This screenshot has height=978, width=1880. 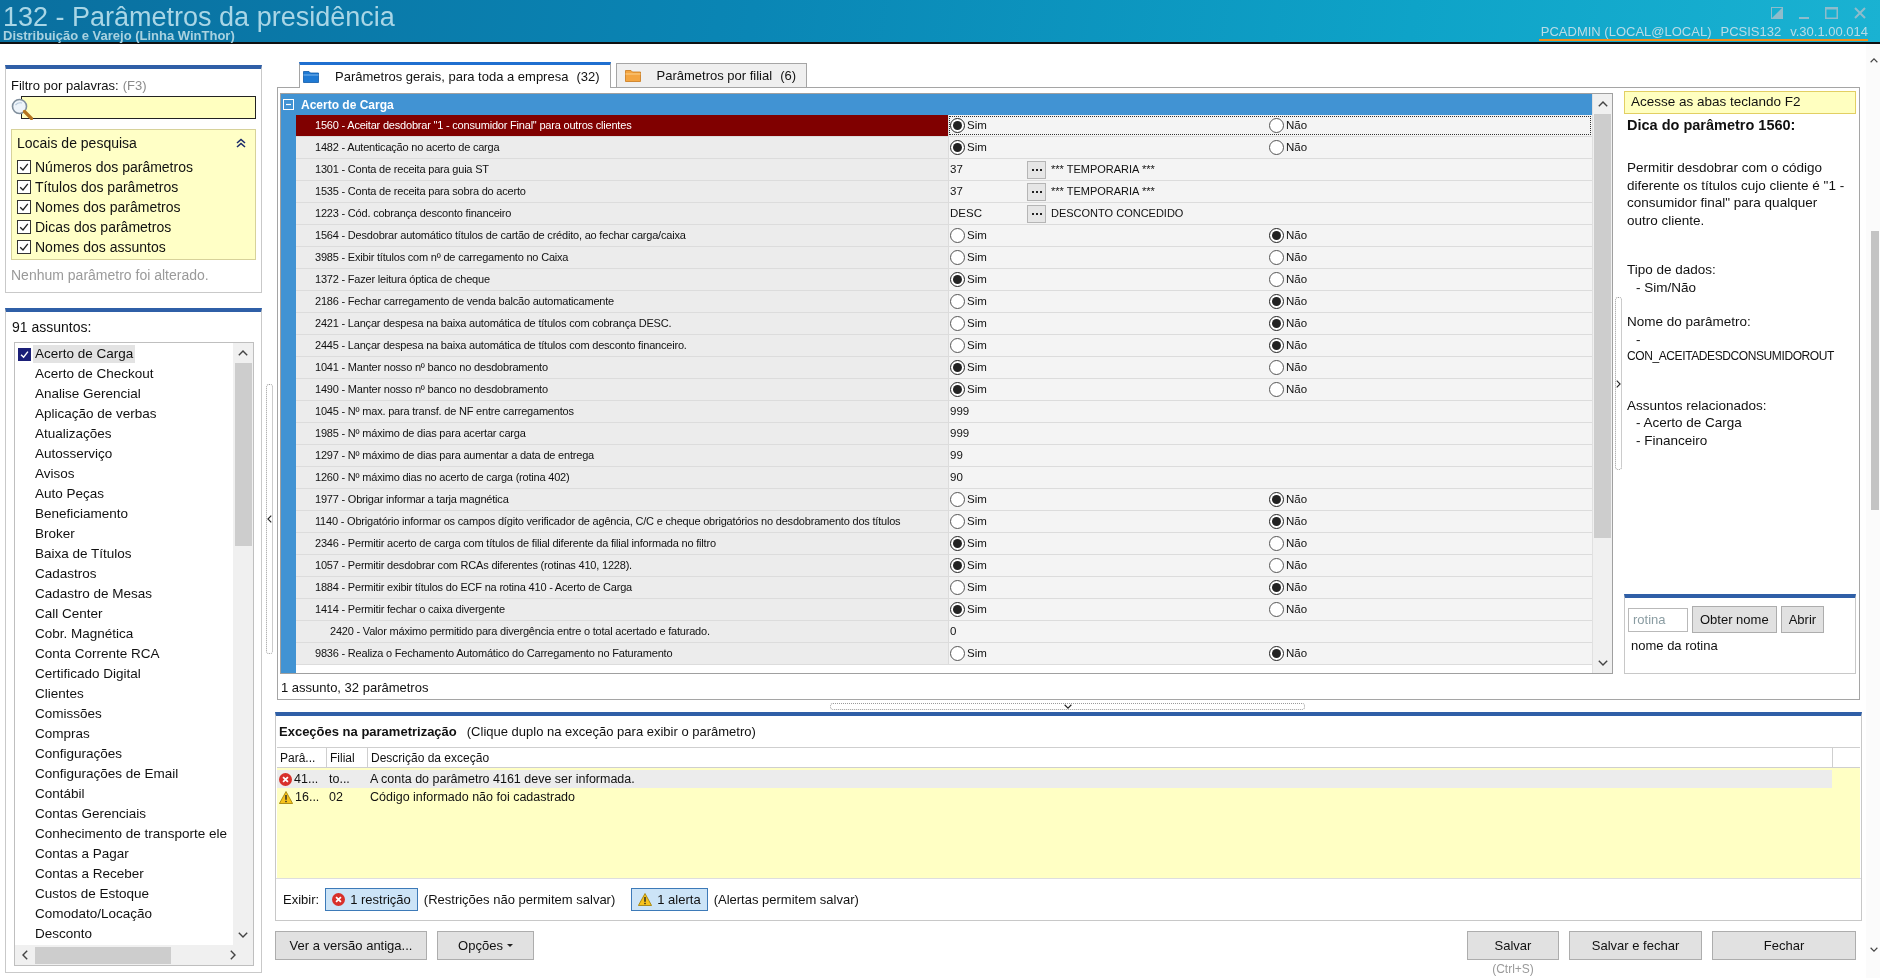 What do you see at coordinates (622, 587) in the screenshot?
I see `parameter-name: 1884 - Permitir exibir títulos do ECF na rotina 410 - Acerto de Carga` at bounding box center [622, 587].